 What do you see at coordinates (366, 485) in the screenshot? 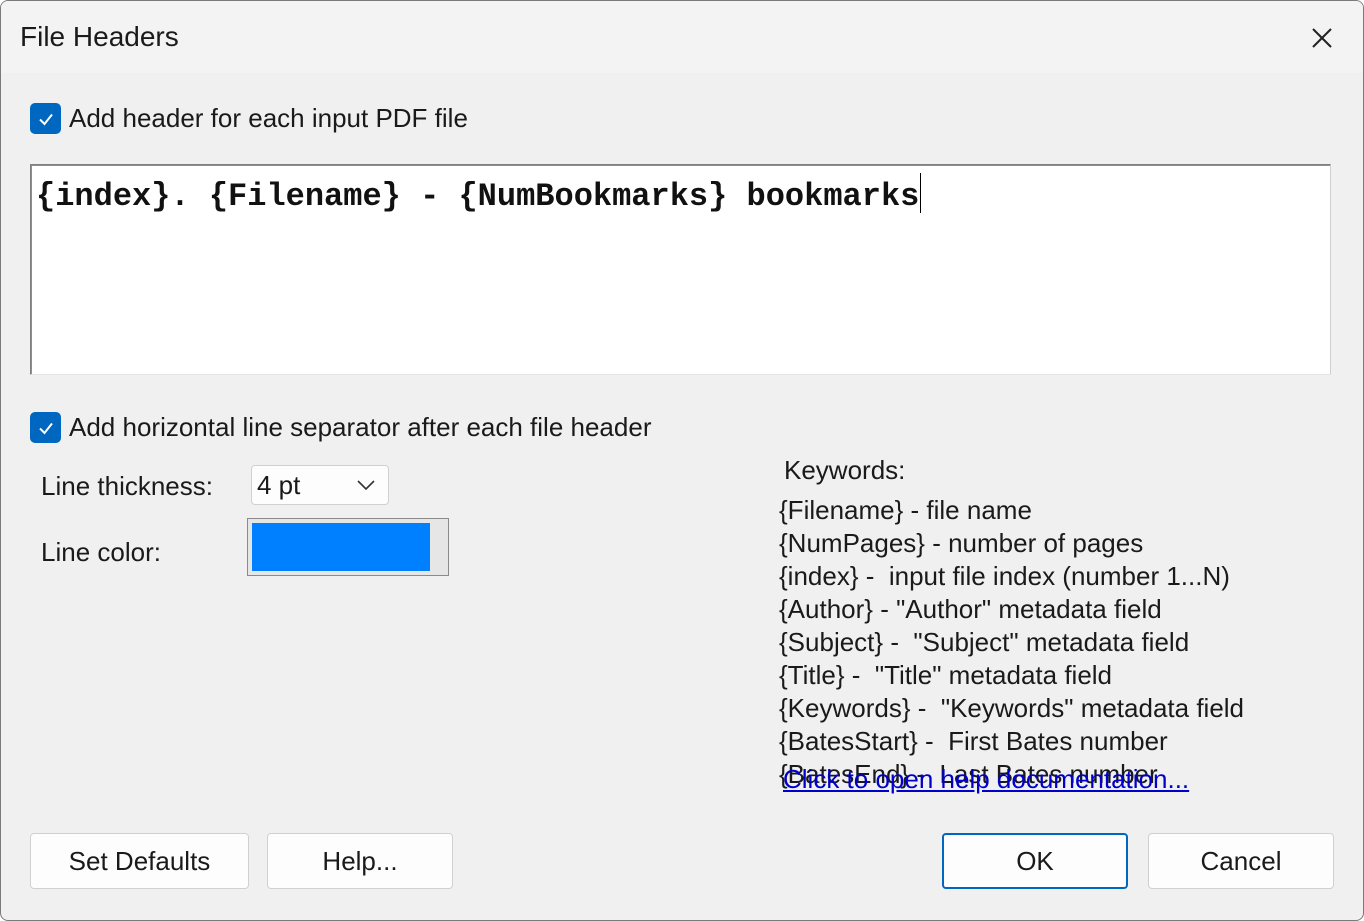
I see `chevron-down-icon` at bounding box center [366, 485].